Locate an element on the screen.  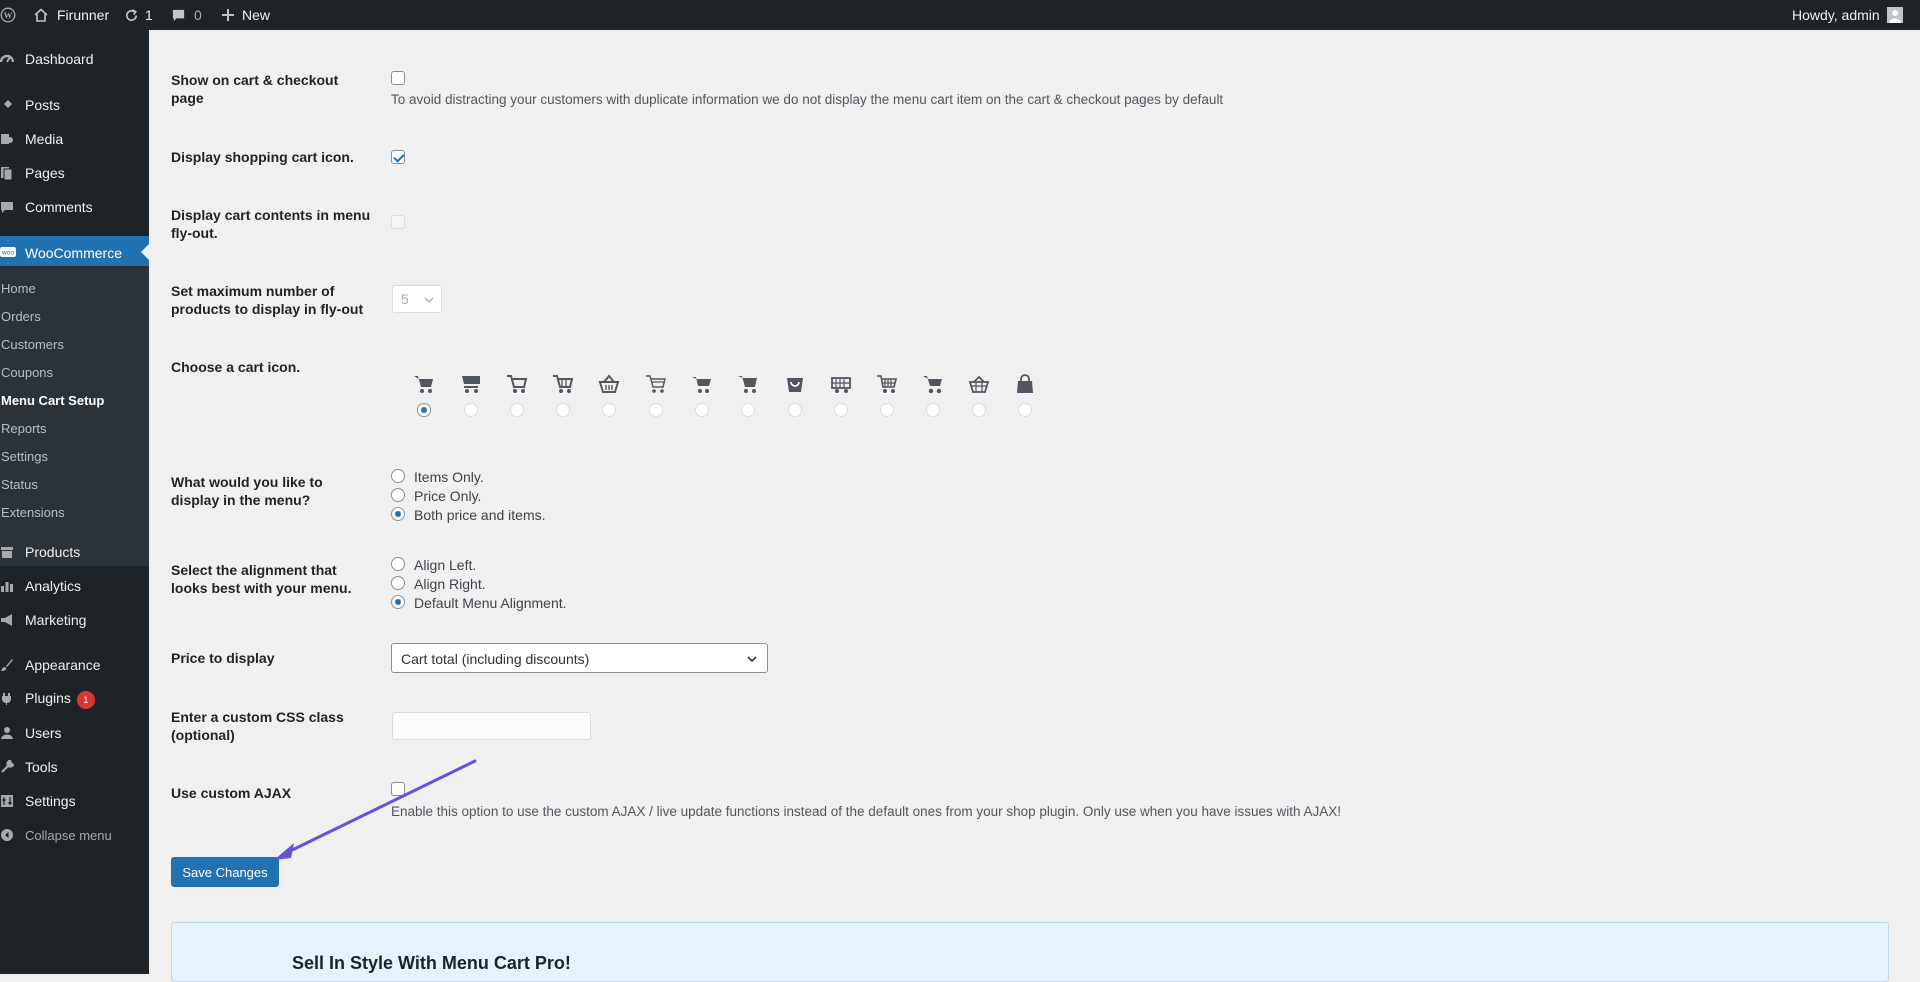
promo-title: Sell In Style With Menu Cart Pro! is located at coordinates (431, 963).